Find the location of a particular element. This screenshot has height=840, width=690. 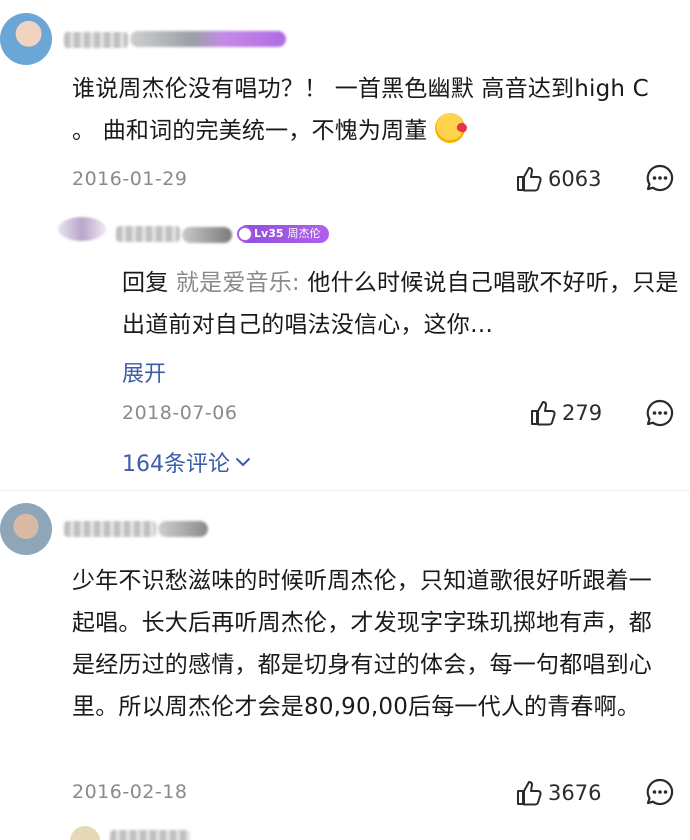

kissing-heart-emoji-icon is located at coordinates (450, 128).